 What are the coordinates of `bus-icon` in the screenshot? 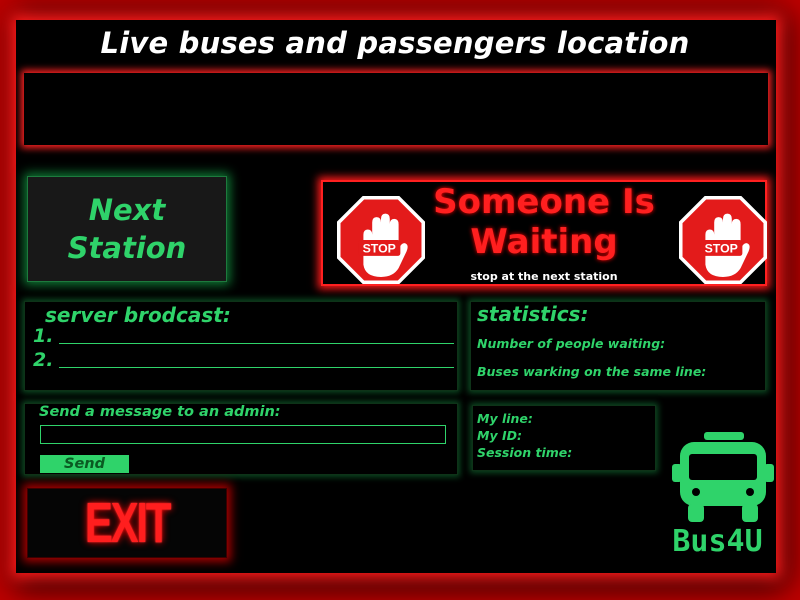 It's located at (723, 477).